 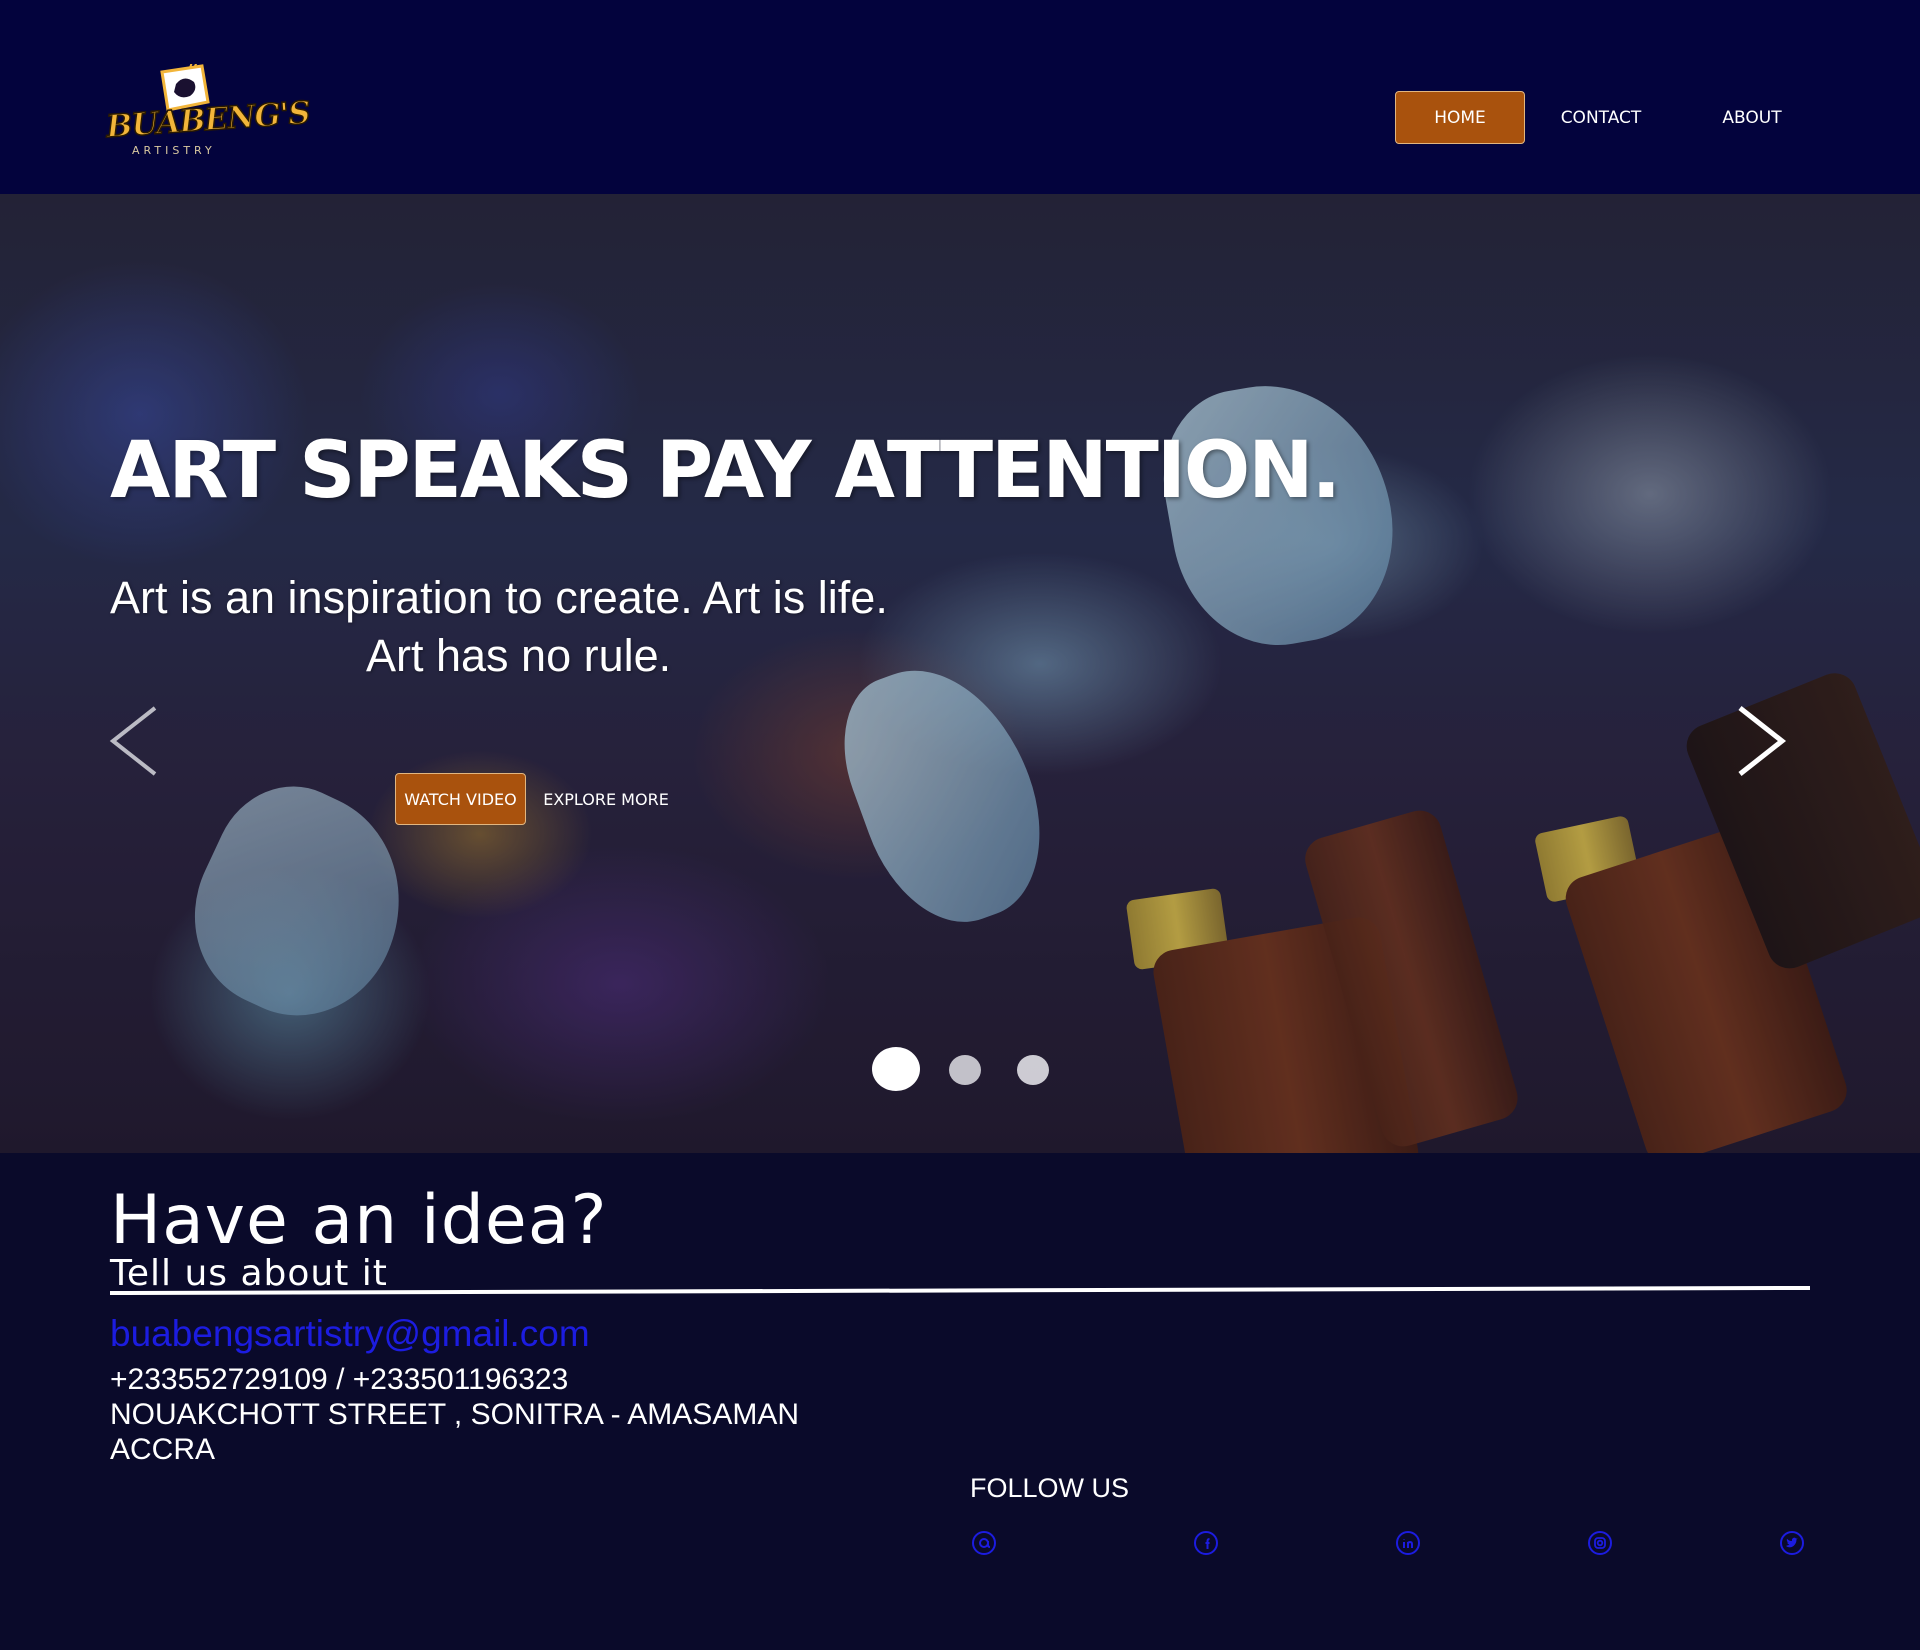 I want to click on nav-home: HOME, so click(x=1460, y=117).